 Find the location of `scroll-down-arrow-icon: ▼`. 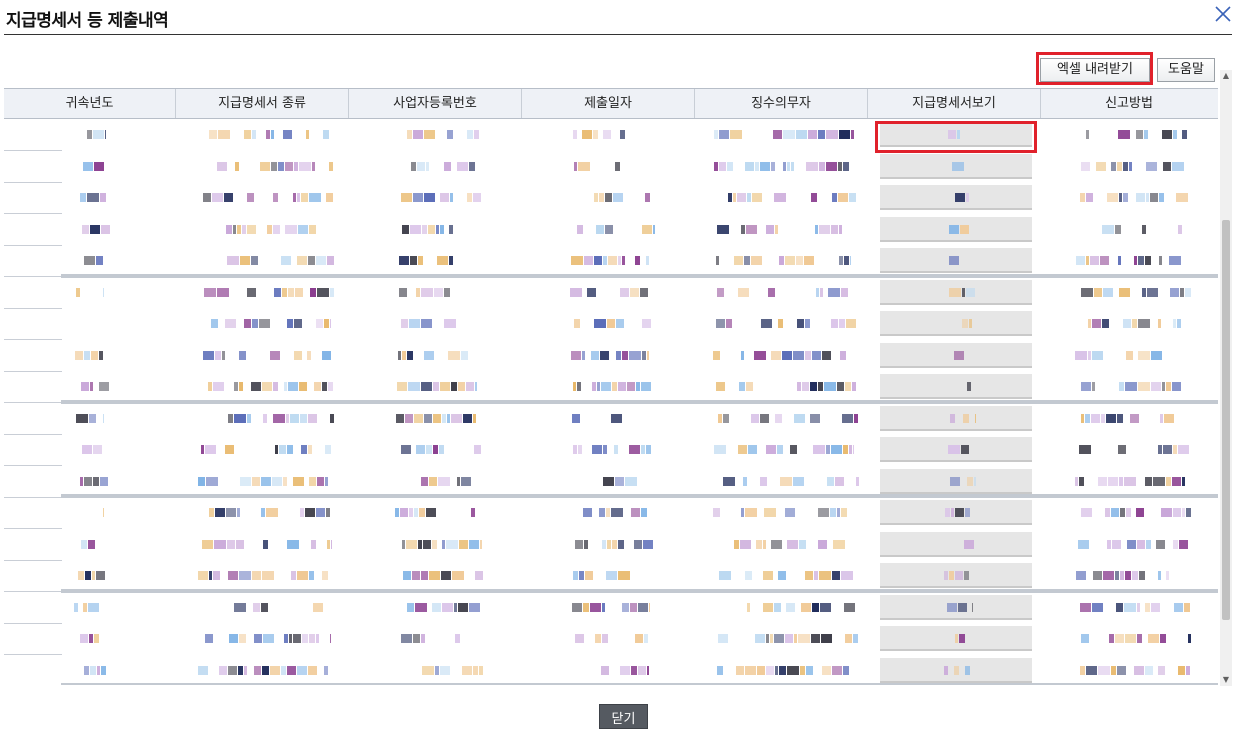

scroll-down-arrow-icon: ▼ is located at coordinates (1226, 680).